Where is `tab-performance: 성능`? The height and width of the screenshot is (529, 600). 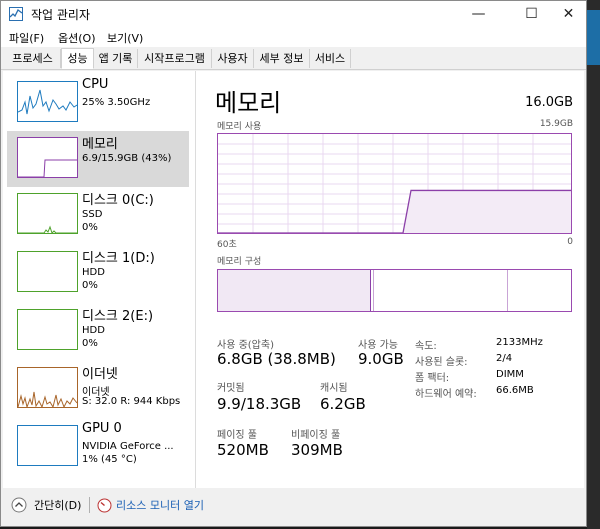 tab-performance: 성능 is located at coordinates (77, 58).